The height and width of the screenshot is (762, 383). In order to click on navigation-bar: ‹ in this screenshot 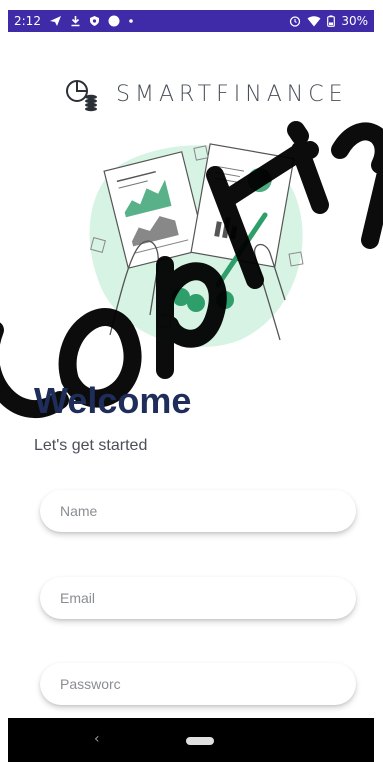, I will do `click(191, 740)`.